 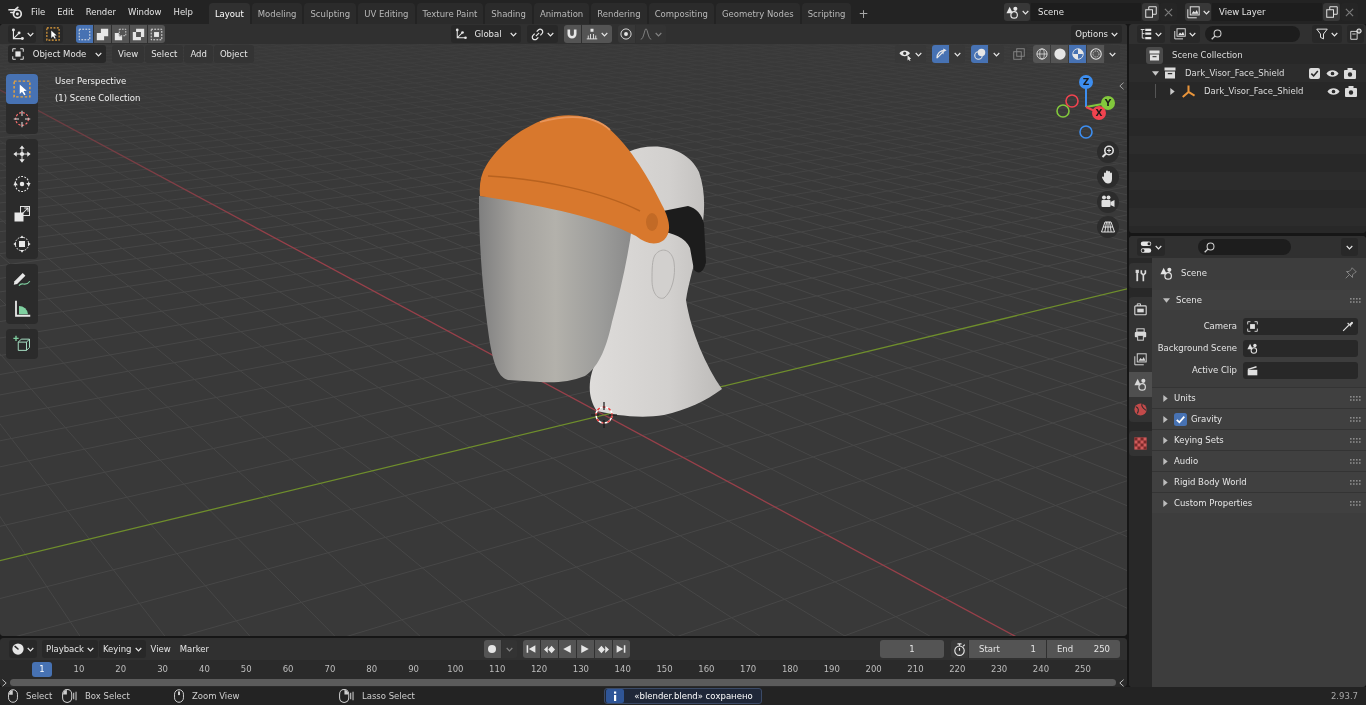 I want to click on workspace-tab: Layout, so click(x=229, y=13).